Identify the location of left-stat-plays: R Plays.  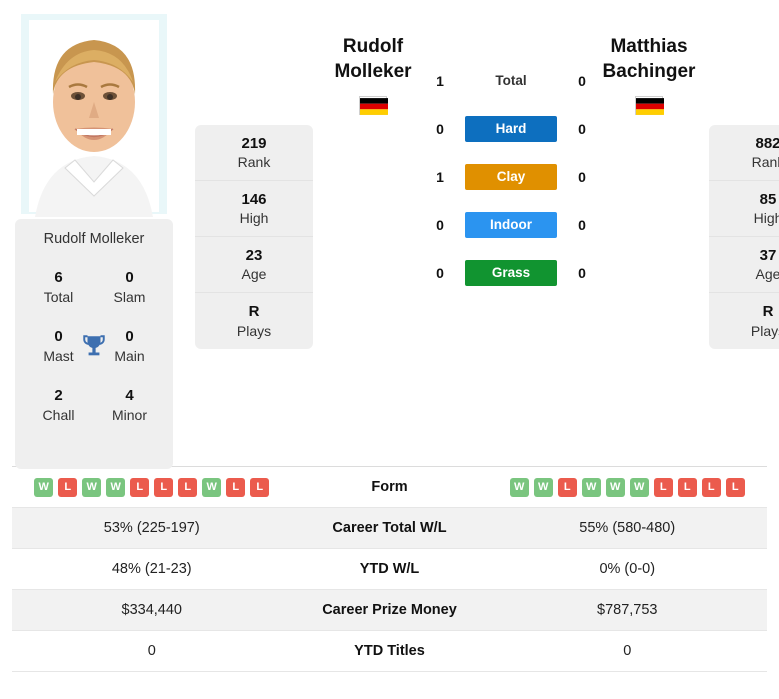
(254, 321).